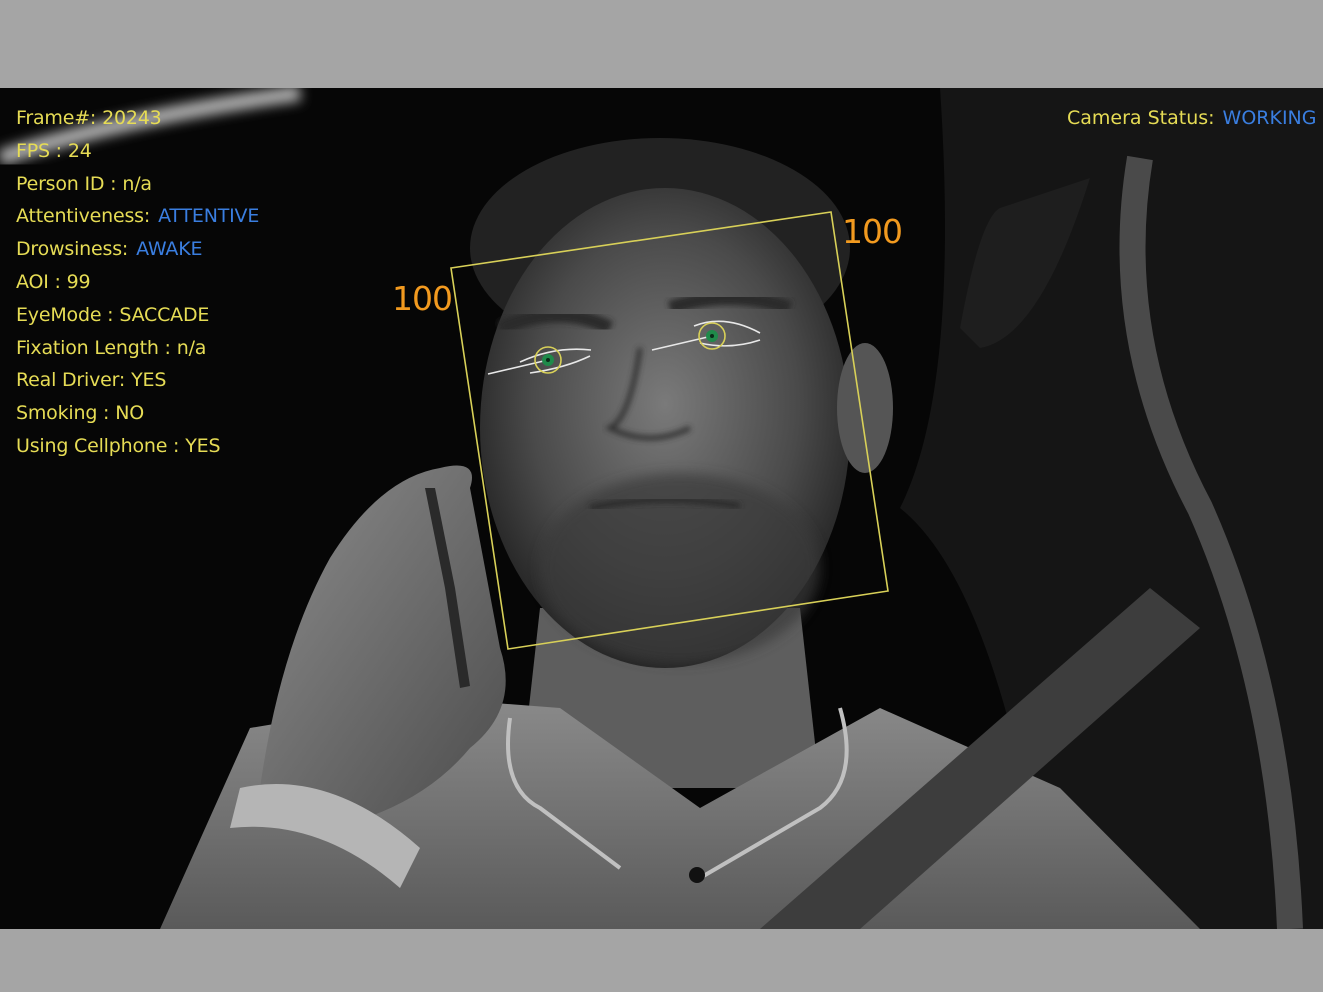 The width and height of the screenshot is (1323, 992). What do you see at coordinates (66, 183) in the screenshot?
I see `status-label: Person ID :` at bounding box center [66, 183].